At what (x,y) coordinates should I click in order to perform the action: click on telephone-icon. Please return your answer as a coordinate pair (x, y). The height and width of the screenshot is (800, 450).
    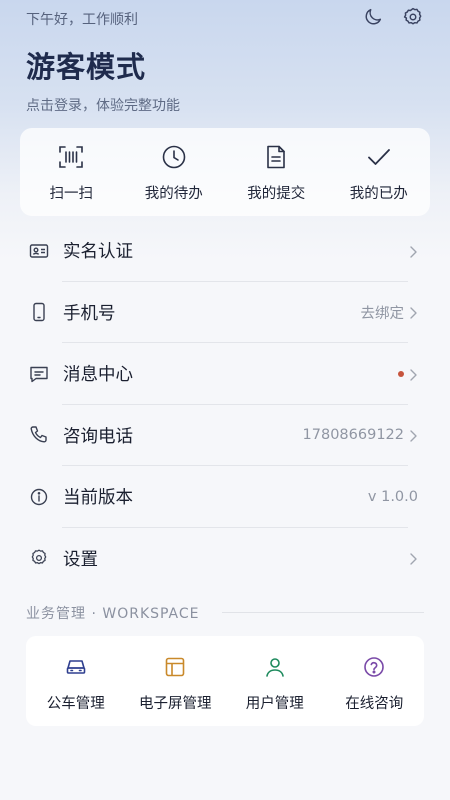
    Looking at the image, I should click on (39, 435).